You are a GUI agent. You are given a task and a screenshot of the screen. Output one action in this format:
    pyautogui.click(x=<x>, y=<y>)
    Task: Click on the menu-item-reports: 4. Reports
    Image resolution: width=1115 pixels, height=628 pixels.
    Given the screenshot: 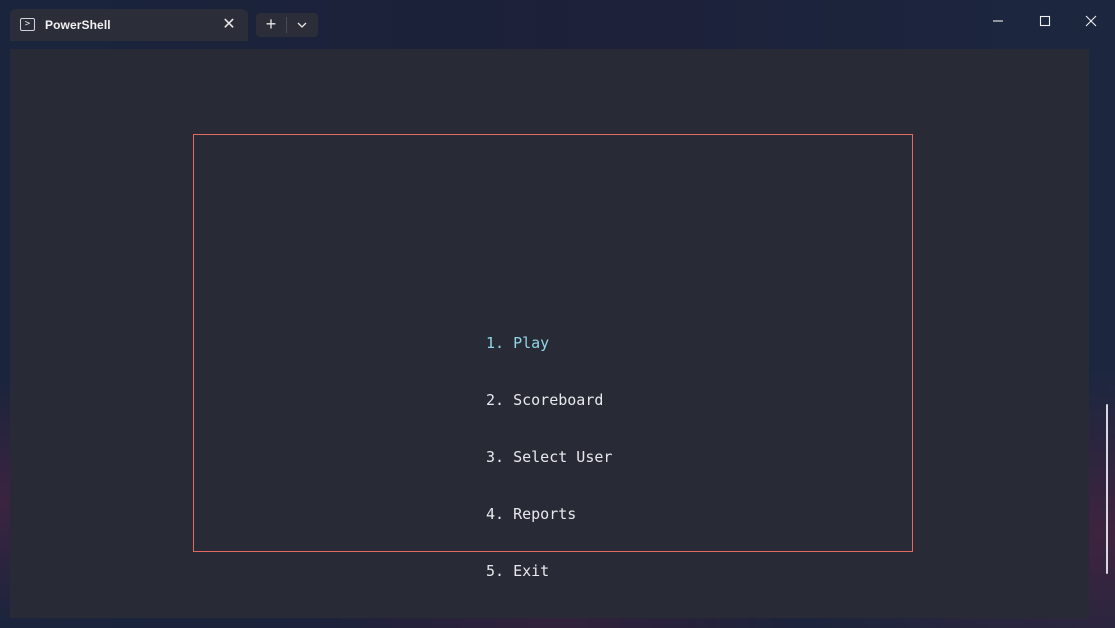 What is the action you would take?
    pyautogui.click(x=549, y=514)
    